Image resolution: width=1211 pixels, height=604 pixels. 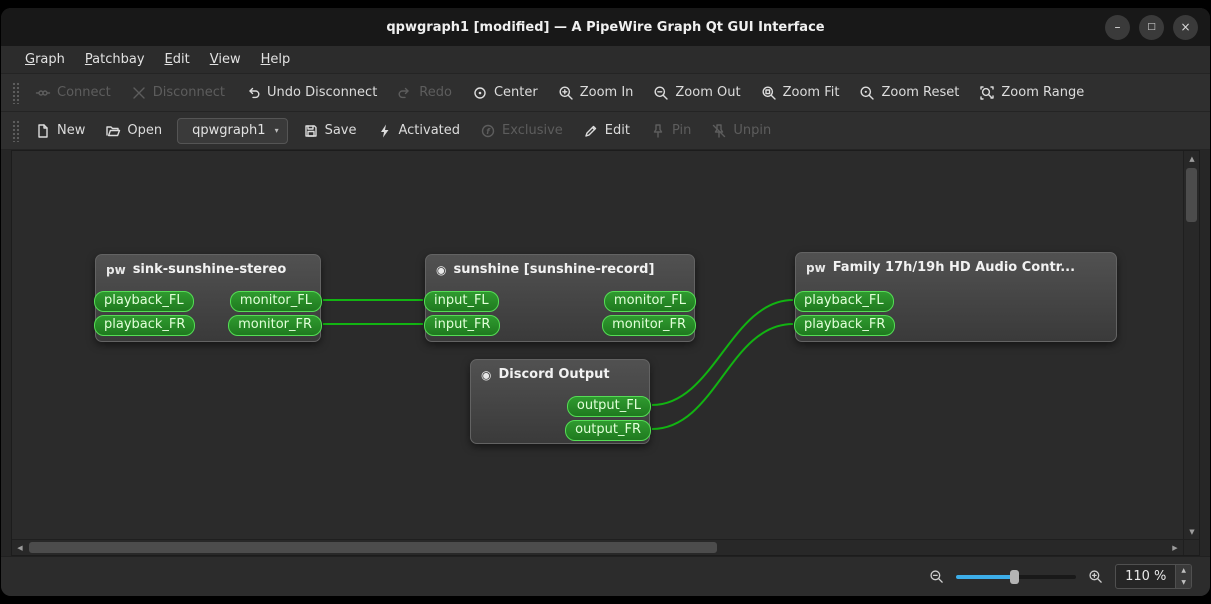 What do you see at coordinates (276, 59) in the screenshot?
I see `menu-help: Help` at bounding box center [276, 59].